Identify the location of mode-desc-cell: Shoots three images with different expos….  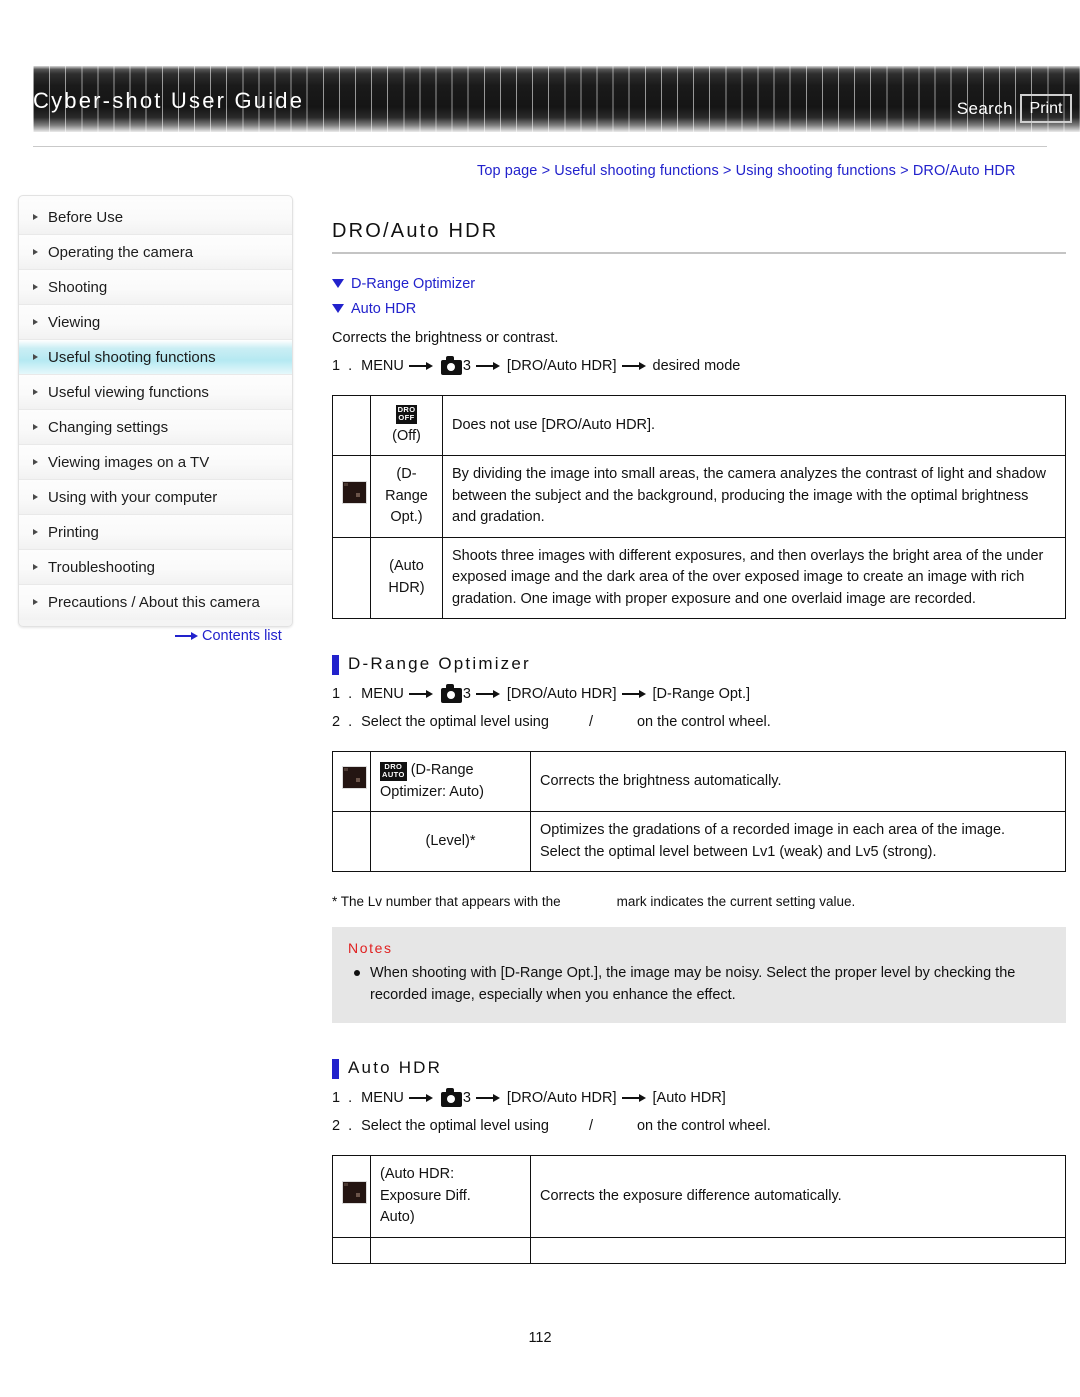
(754, 577).